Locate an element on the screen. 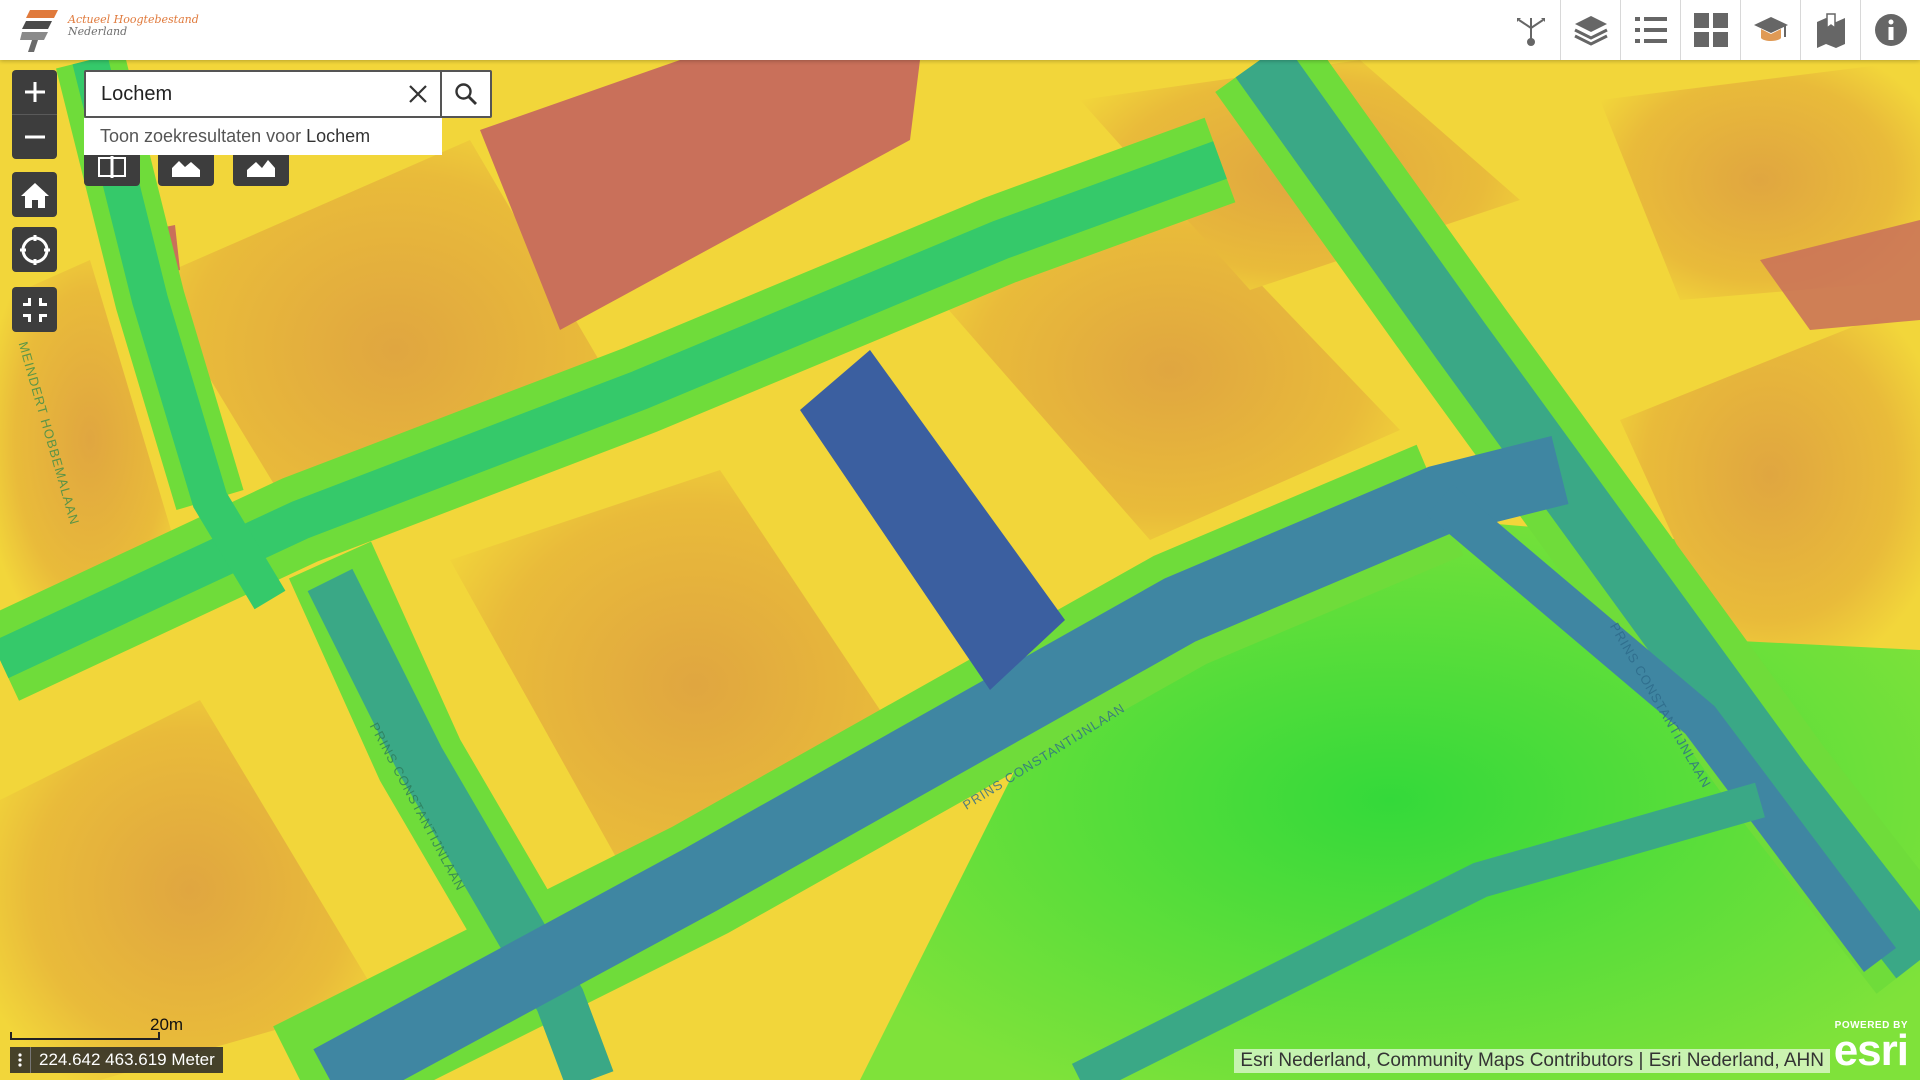  terrain-icon is located at coordinates (261, 168).